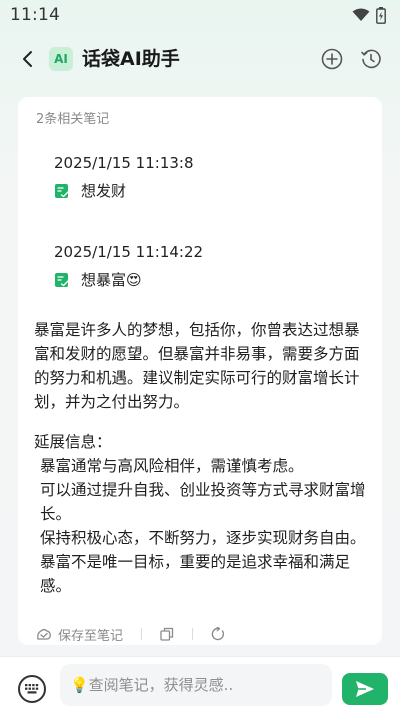 The image size is (400, 712). I want to click on status-icons, so click(369, 15).